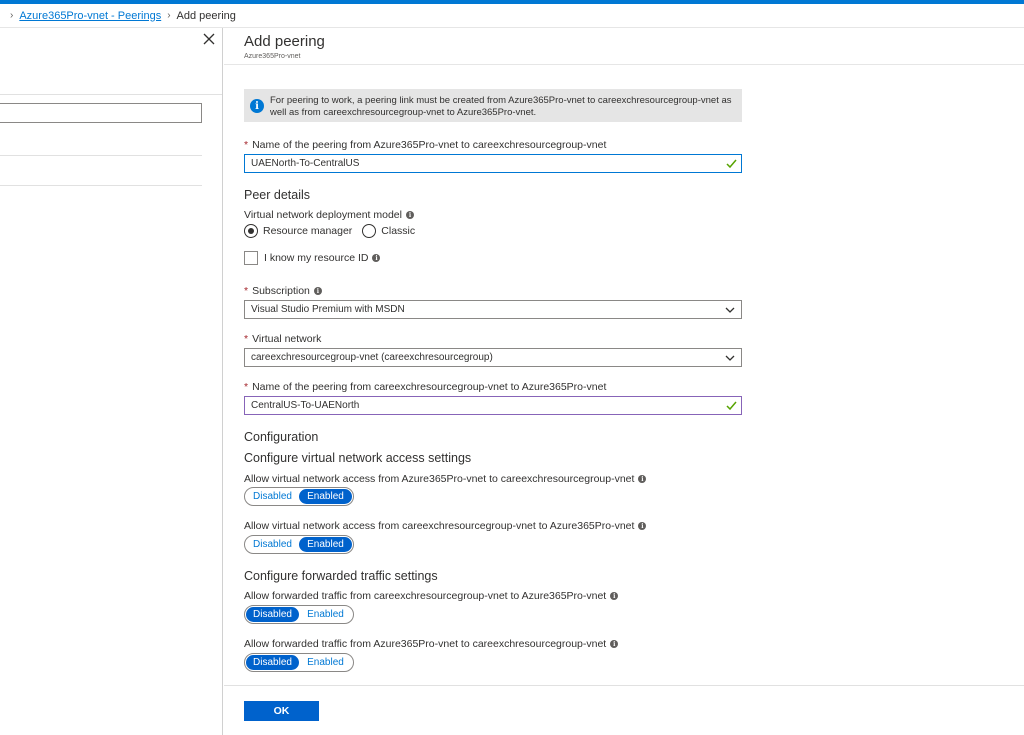 This screenshot has height=735, width=1024. What do you see at coordinates (283, 291) in the screenshot?
I see `subscription-label: * Subscription i` at bounding box center [283, 291].